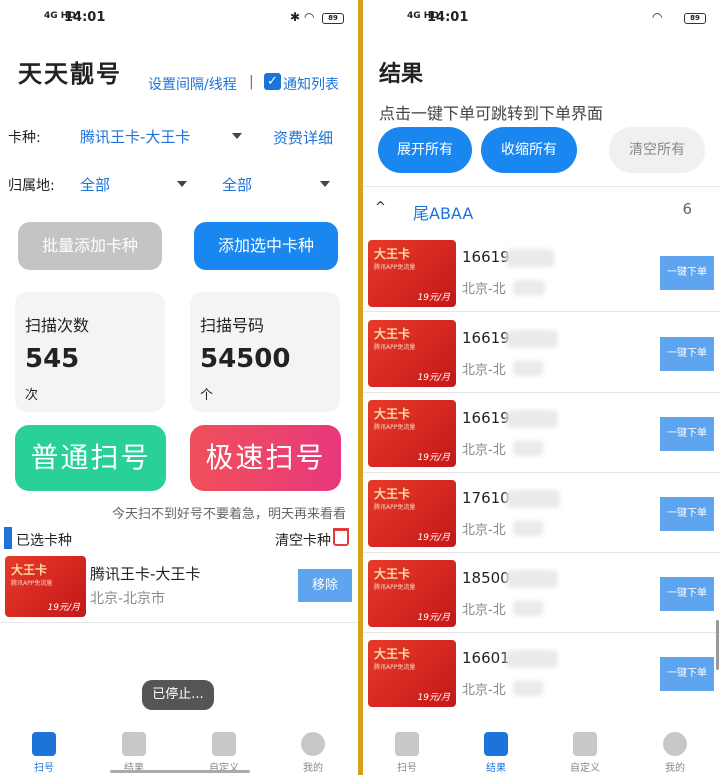 The height and width of the screenshot is (775, 720). What do you see at coordinates (128, 599) in the screenshot?
I see `selected-card-region: 北京-北京市` at bounding box center [128, 599].